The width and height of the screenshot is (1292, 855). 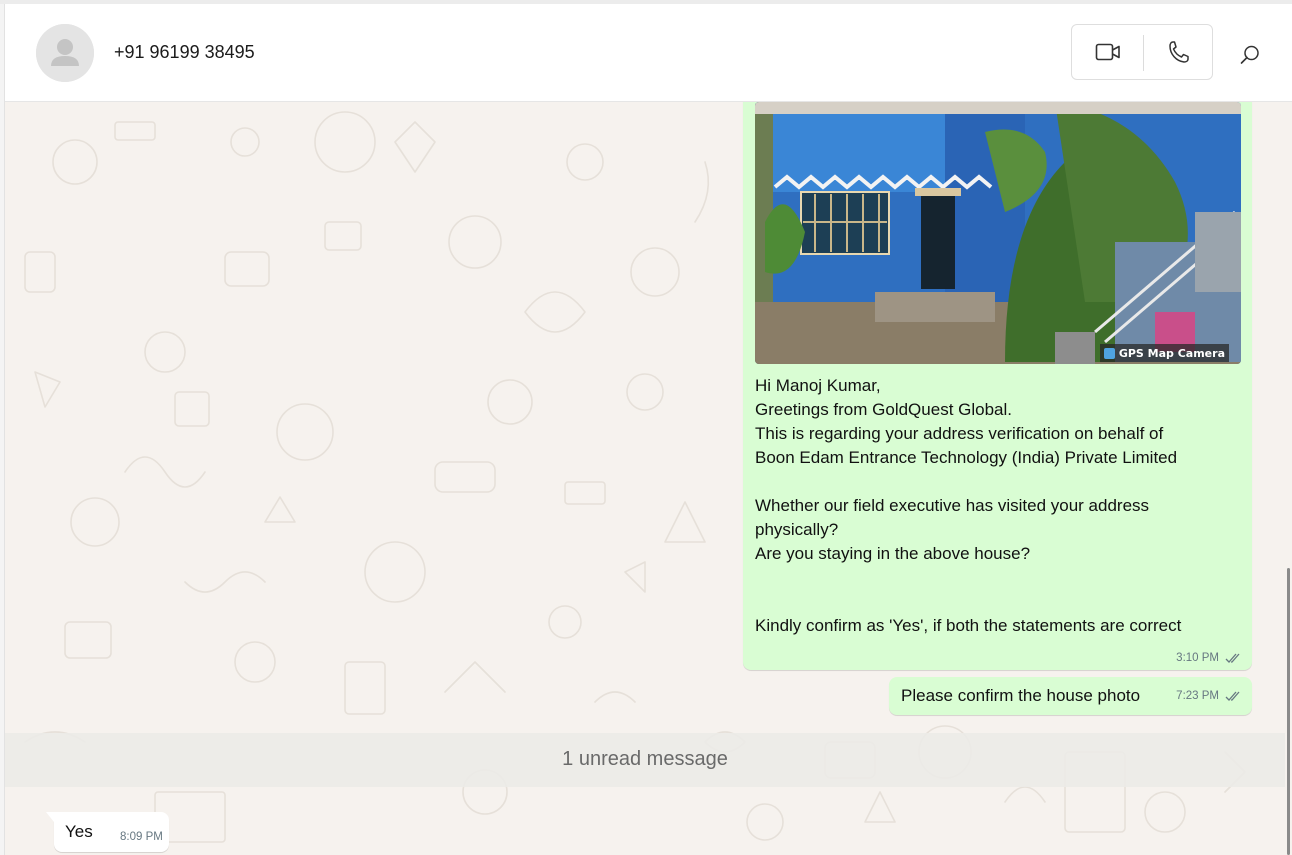 I want to click on message-time: 7:23 PM, so click(x=1197, y=696).